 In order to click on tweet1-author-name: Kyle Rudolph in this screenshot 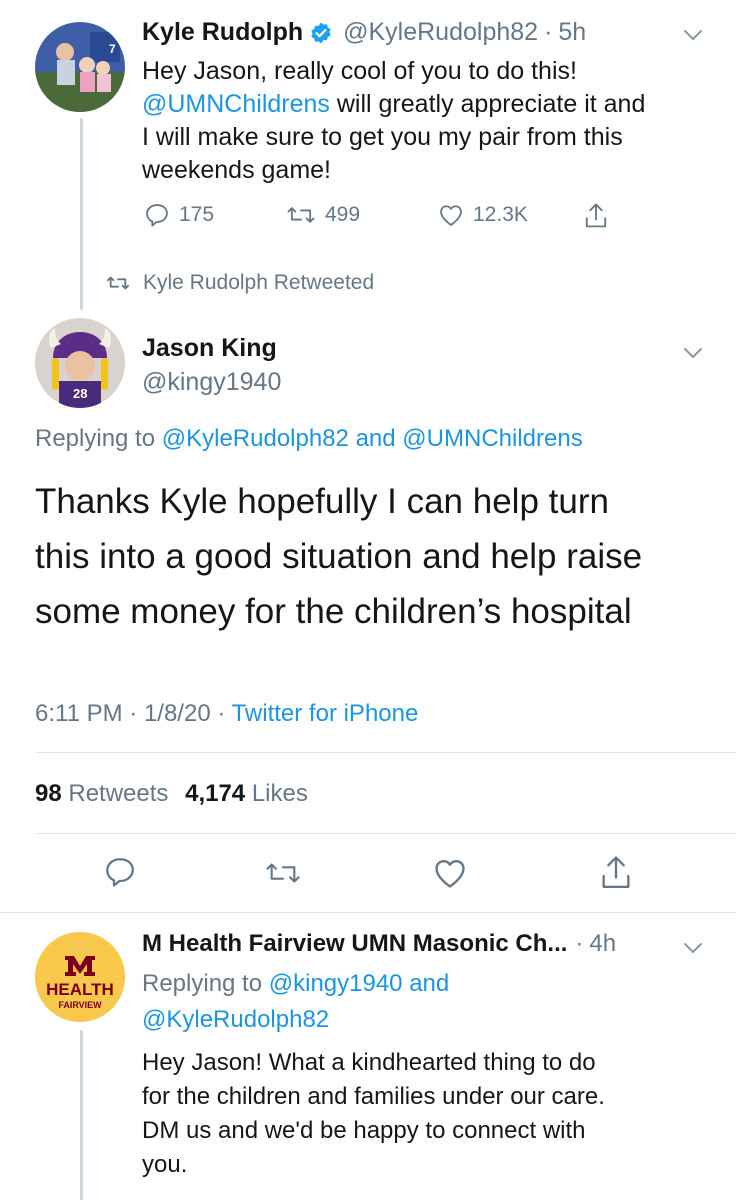, I will do `click(222, 32)`.